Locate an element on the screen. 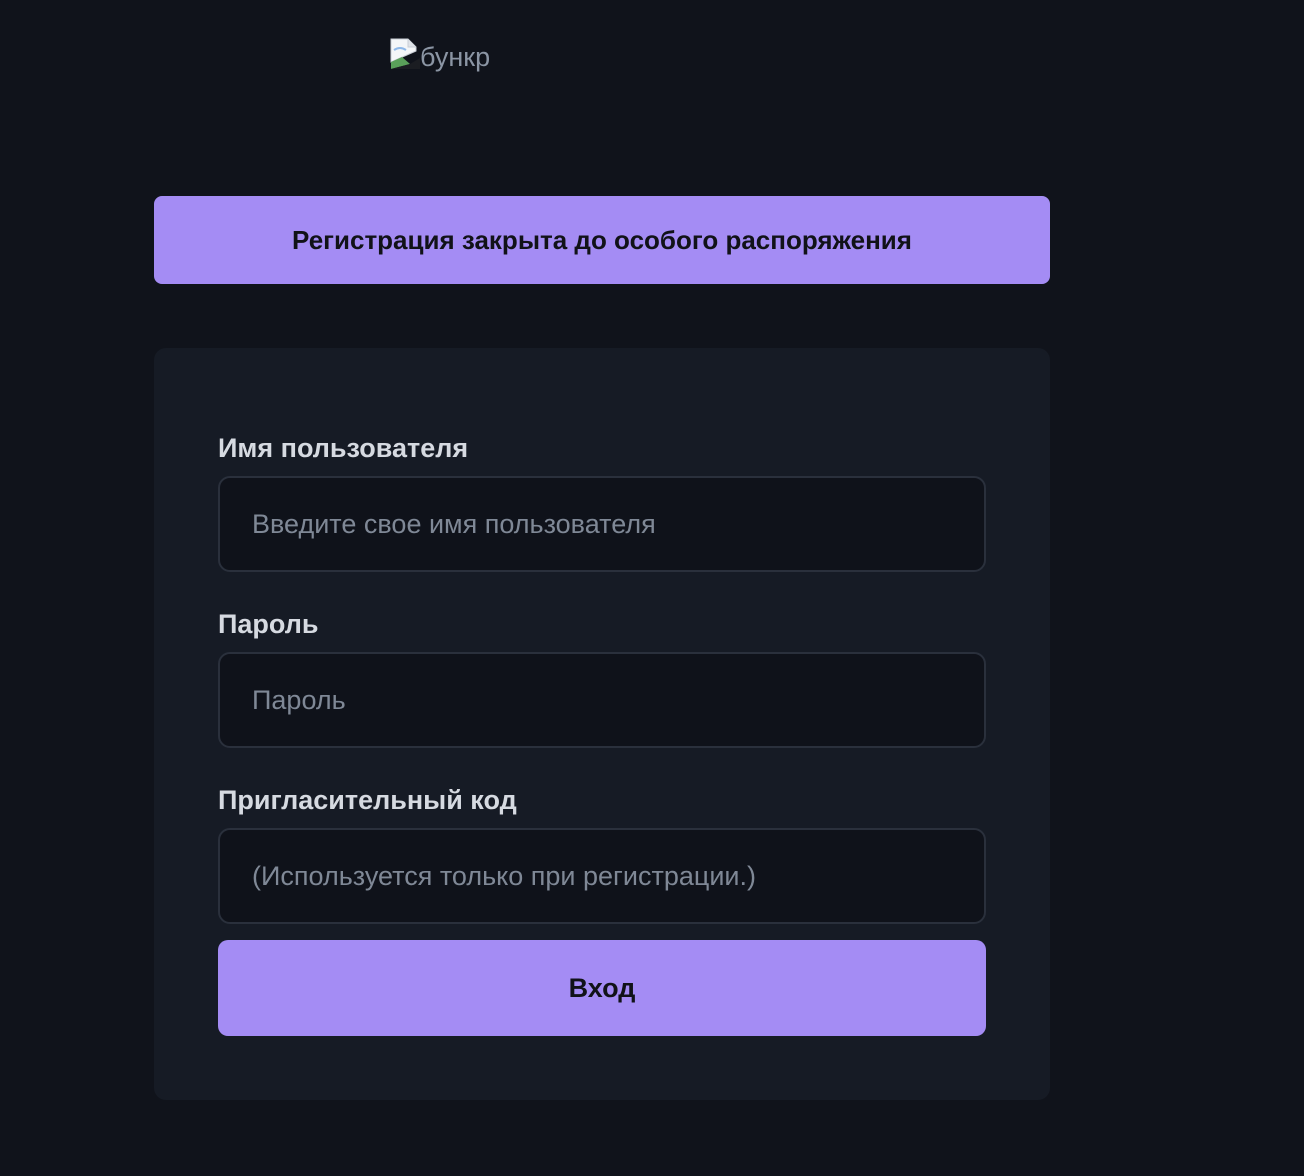 The image size is (1304, 1176). logo is located at coordinates (406, 54).